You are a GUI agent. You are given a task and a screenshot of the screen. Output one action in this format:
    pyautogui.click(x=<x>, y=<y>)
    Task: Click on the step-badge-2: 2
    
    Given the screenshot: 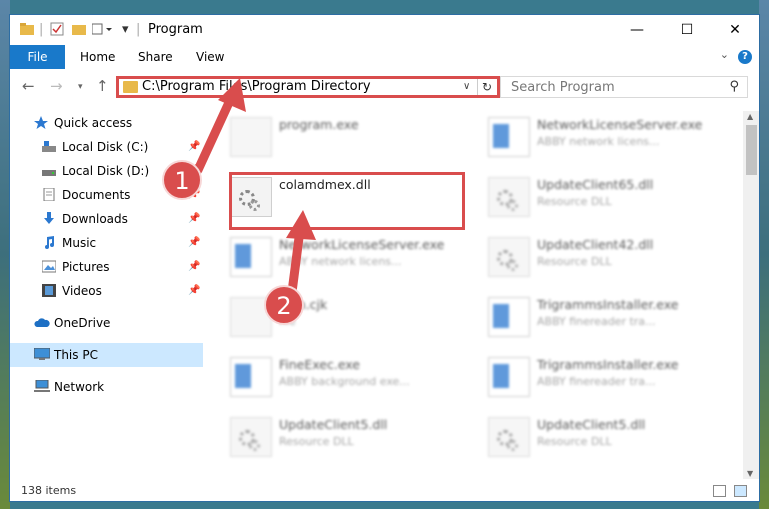 What is the action you would take?
    pyautogui.click(x=284, y=305)
    